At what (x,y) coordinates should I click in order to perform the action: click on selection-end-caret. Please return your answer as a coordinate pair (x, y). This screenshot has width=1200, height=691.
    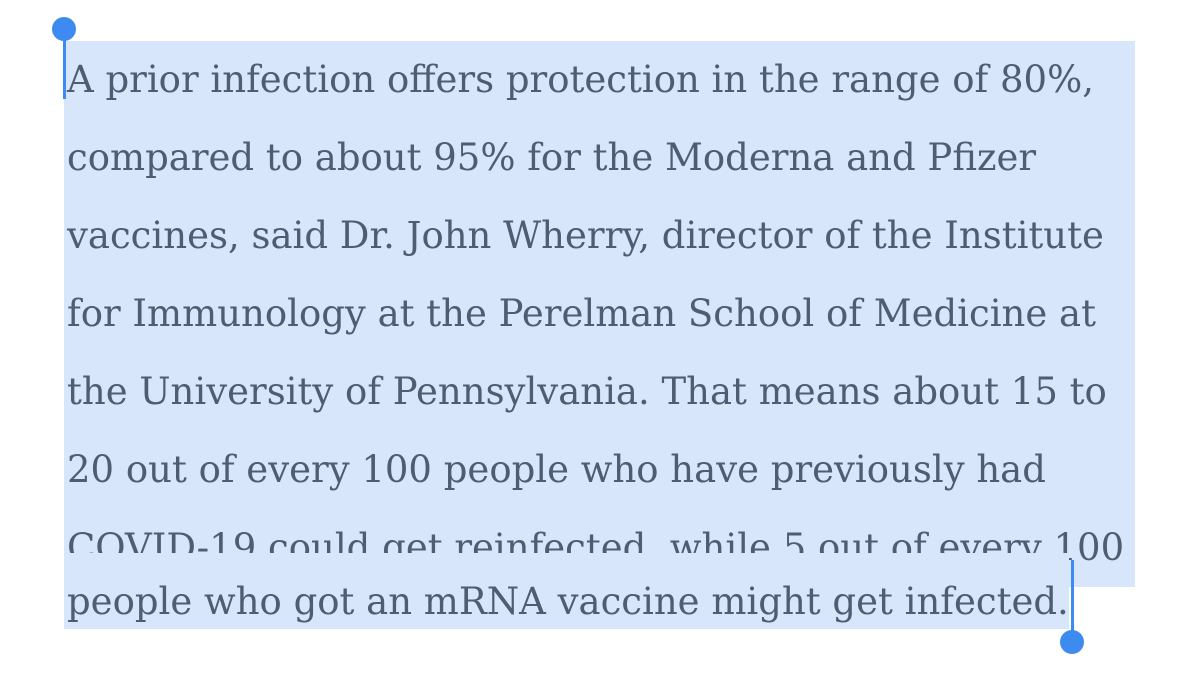
    Looking at the image, I should click on (1072, 600).